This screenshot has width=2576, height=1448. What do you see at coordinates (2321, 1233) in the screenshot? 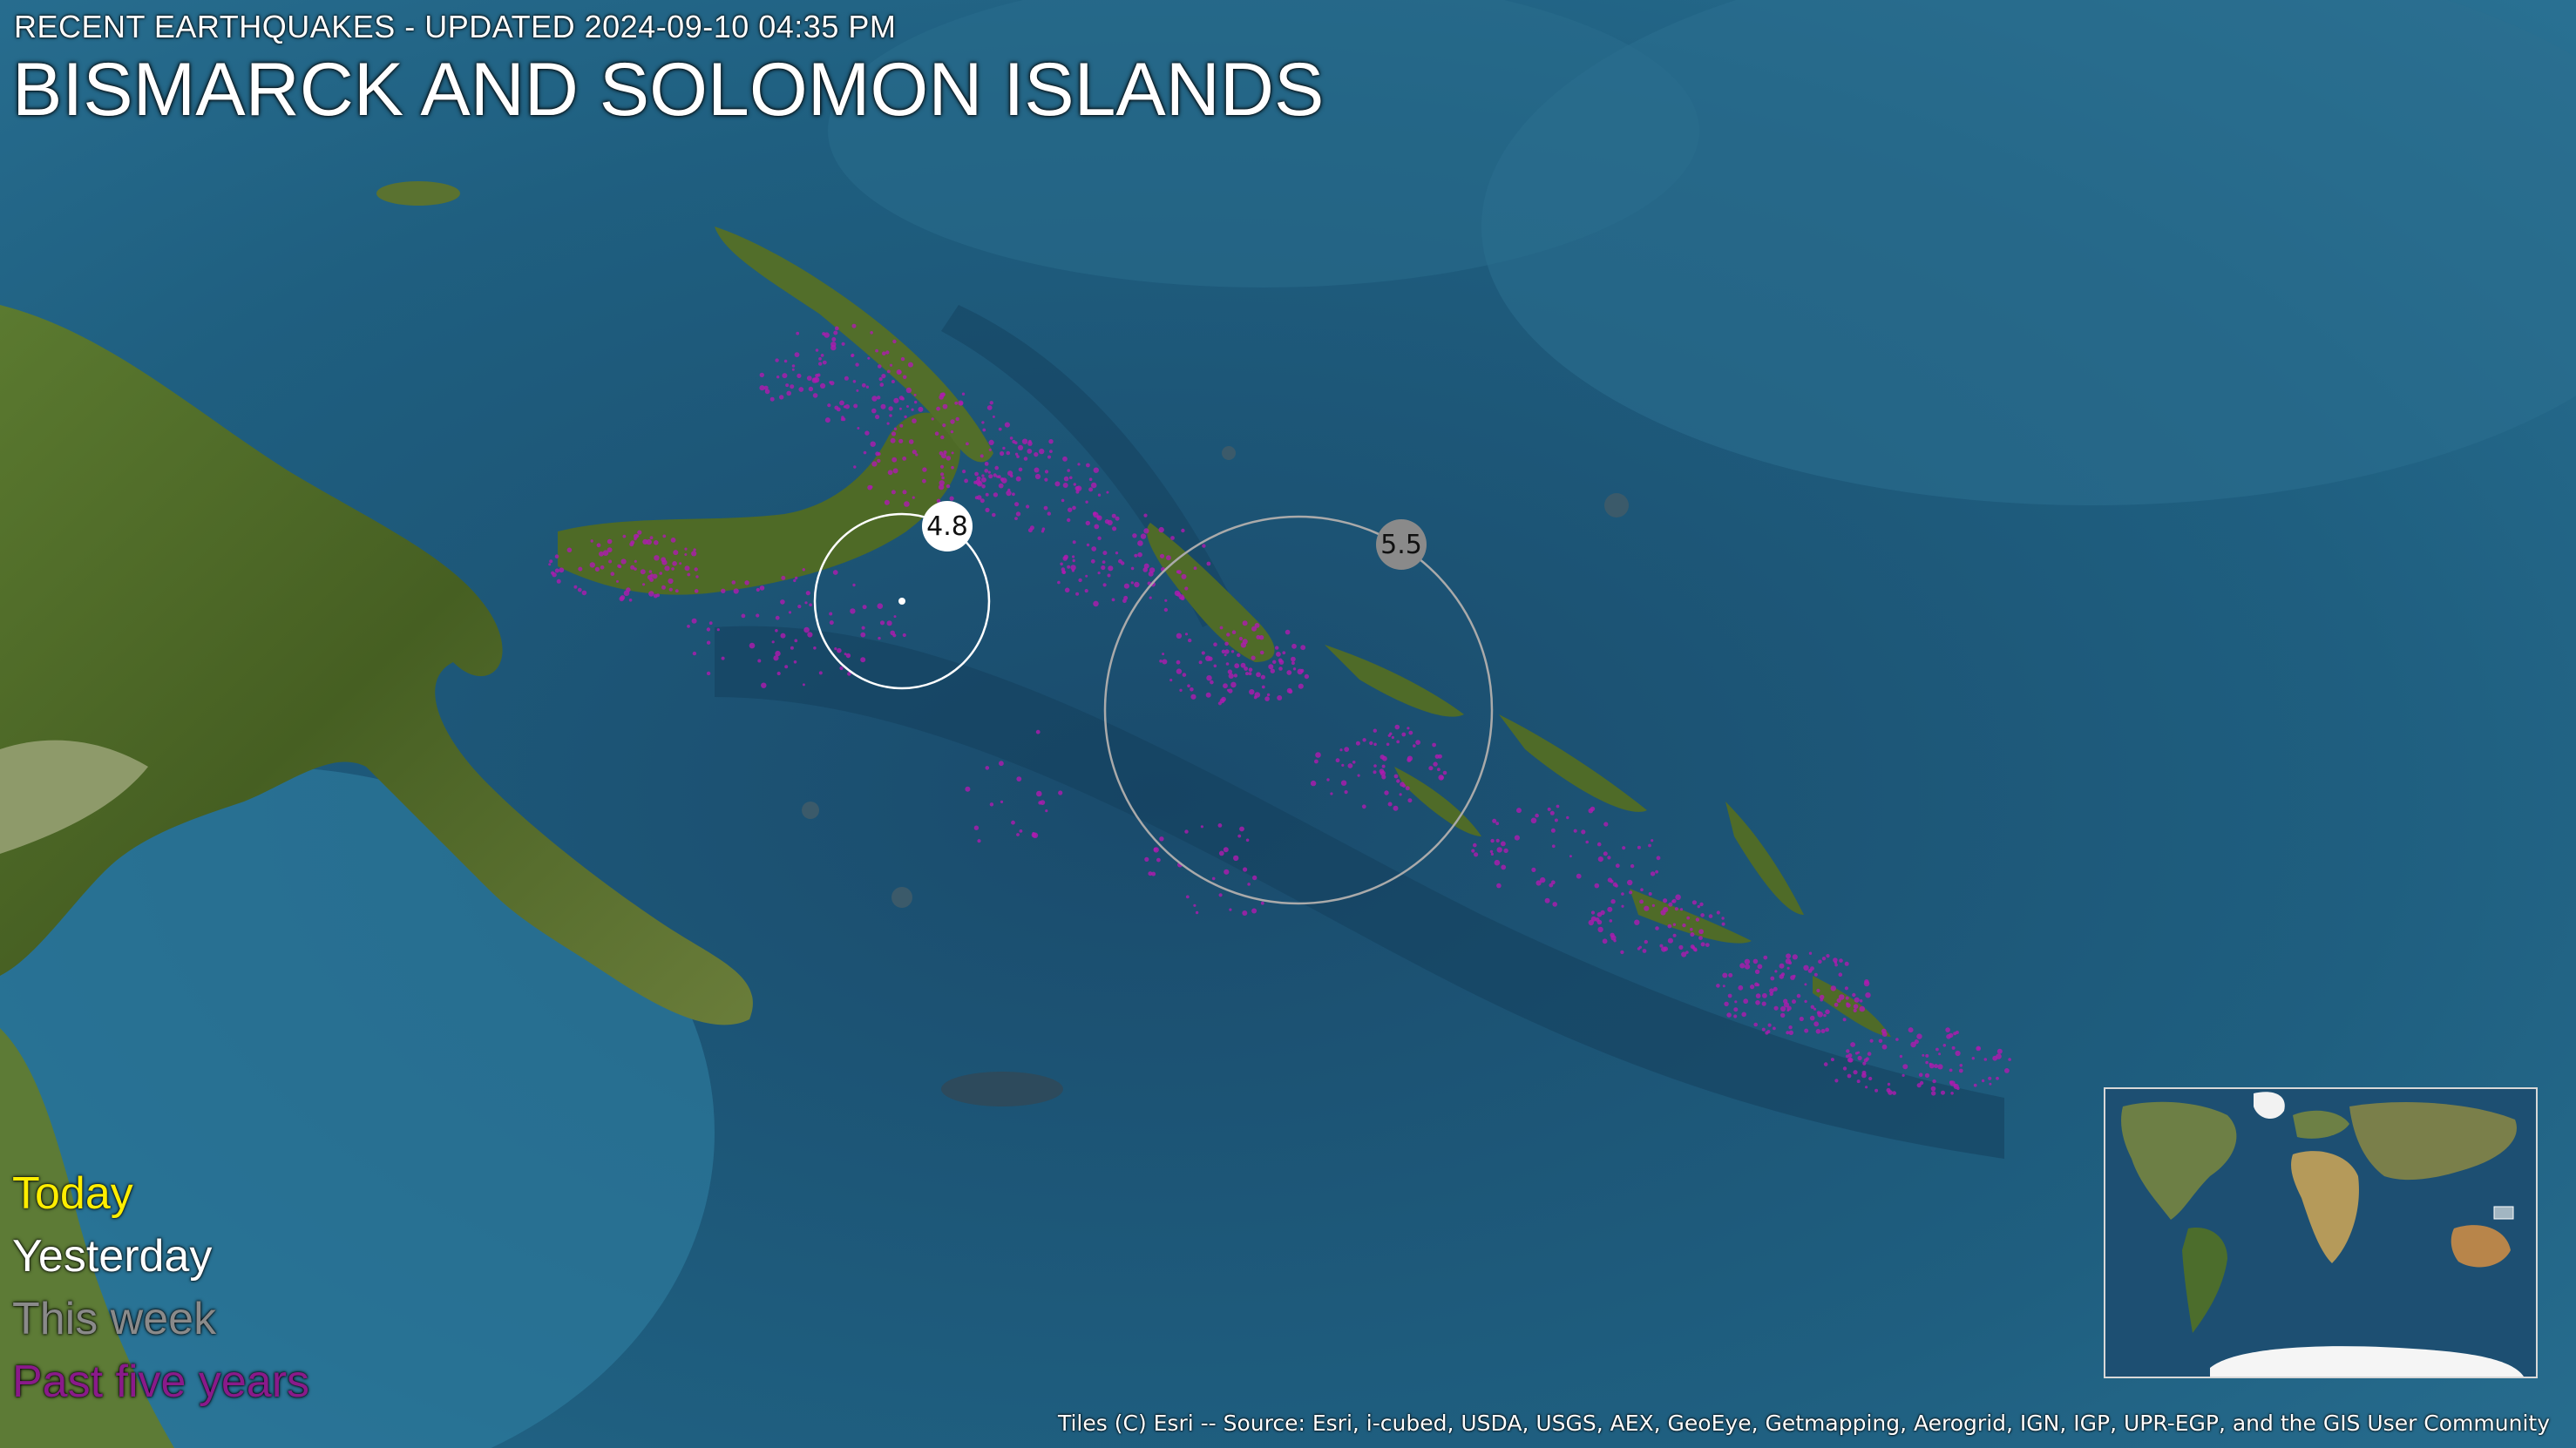
I see `overview-minimap` at bounding box center [2321, 1233].